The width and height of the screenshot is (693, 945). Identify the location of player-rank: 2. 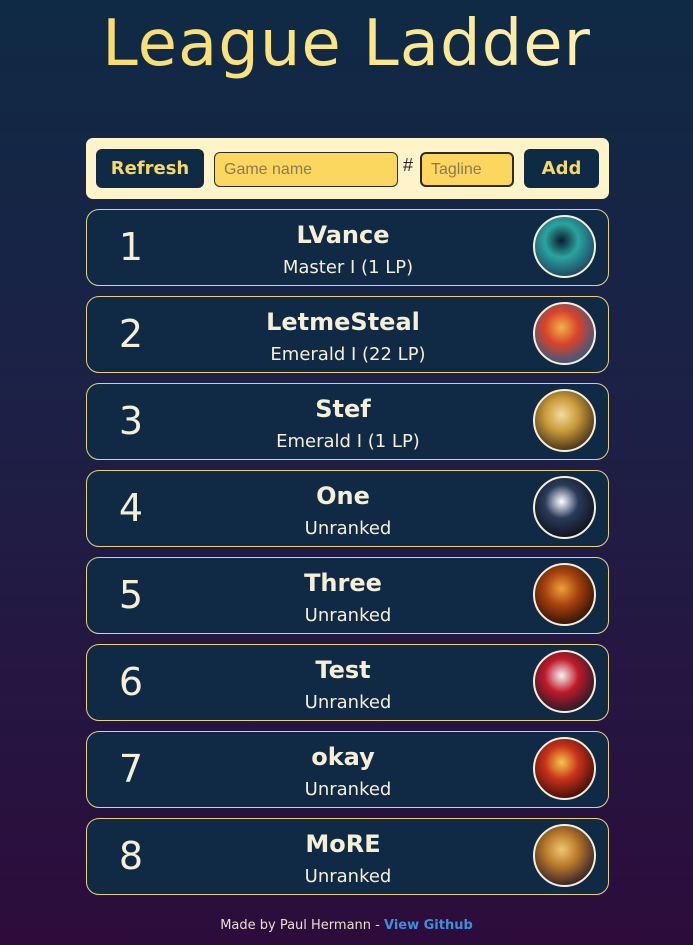
(131, 334).